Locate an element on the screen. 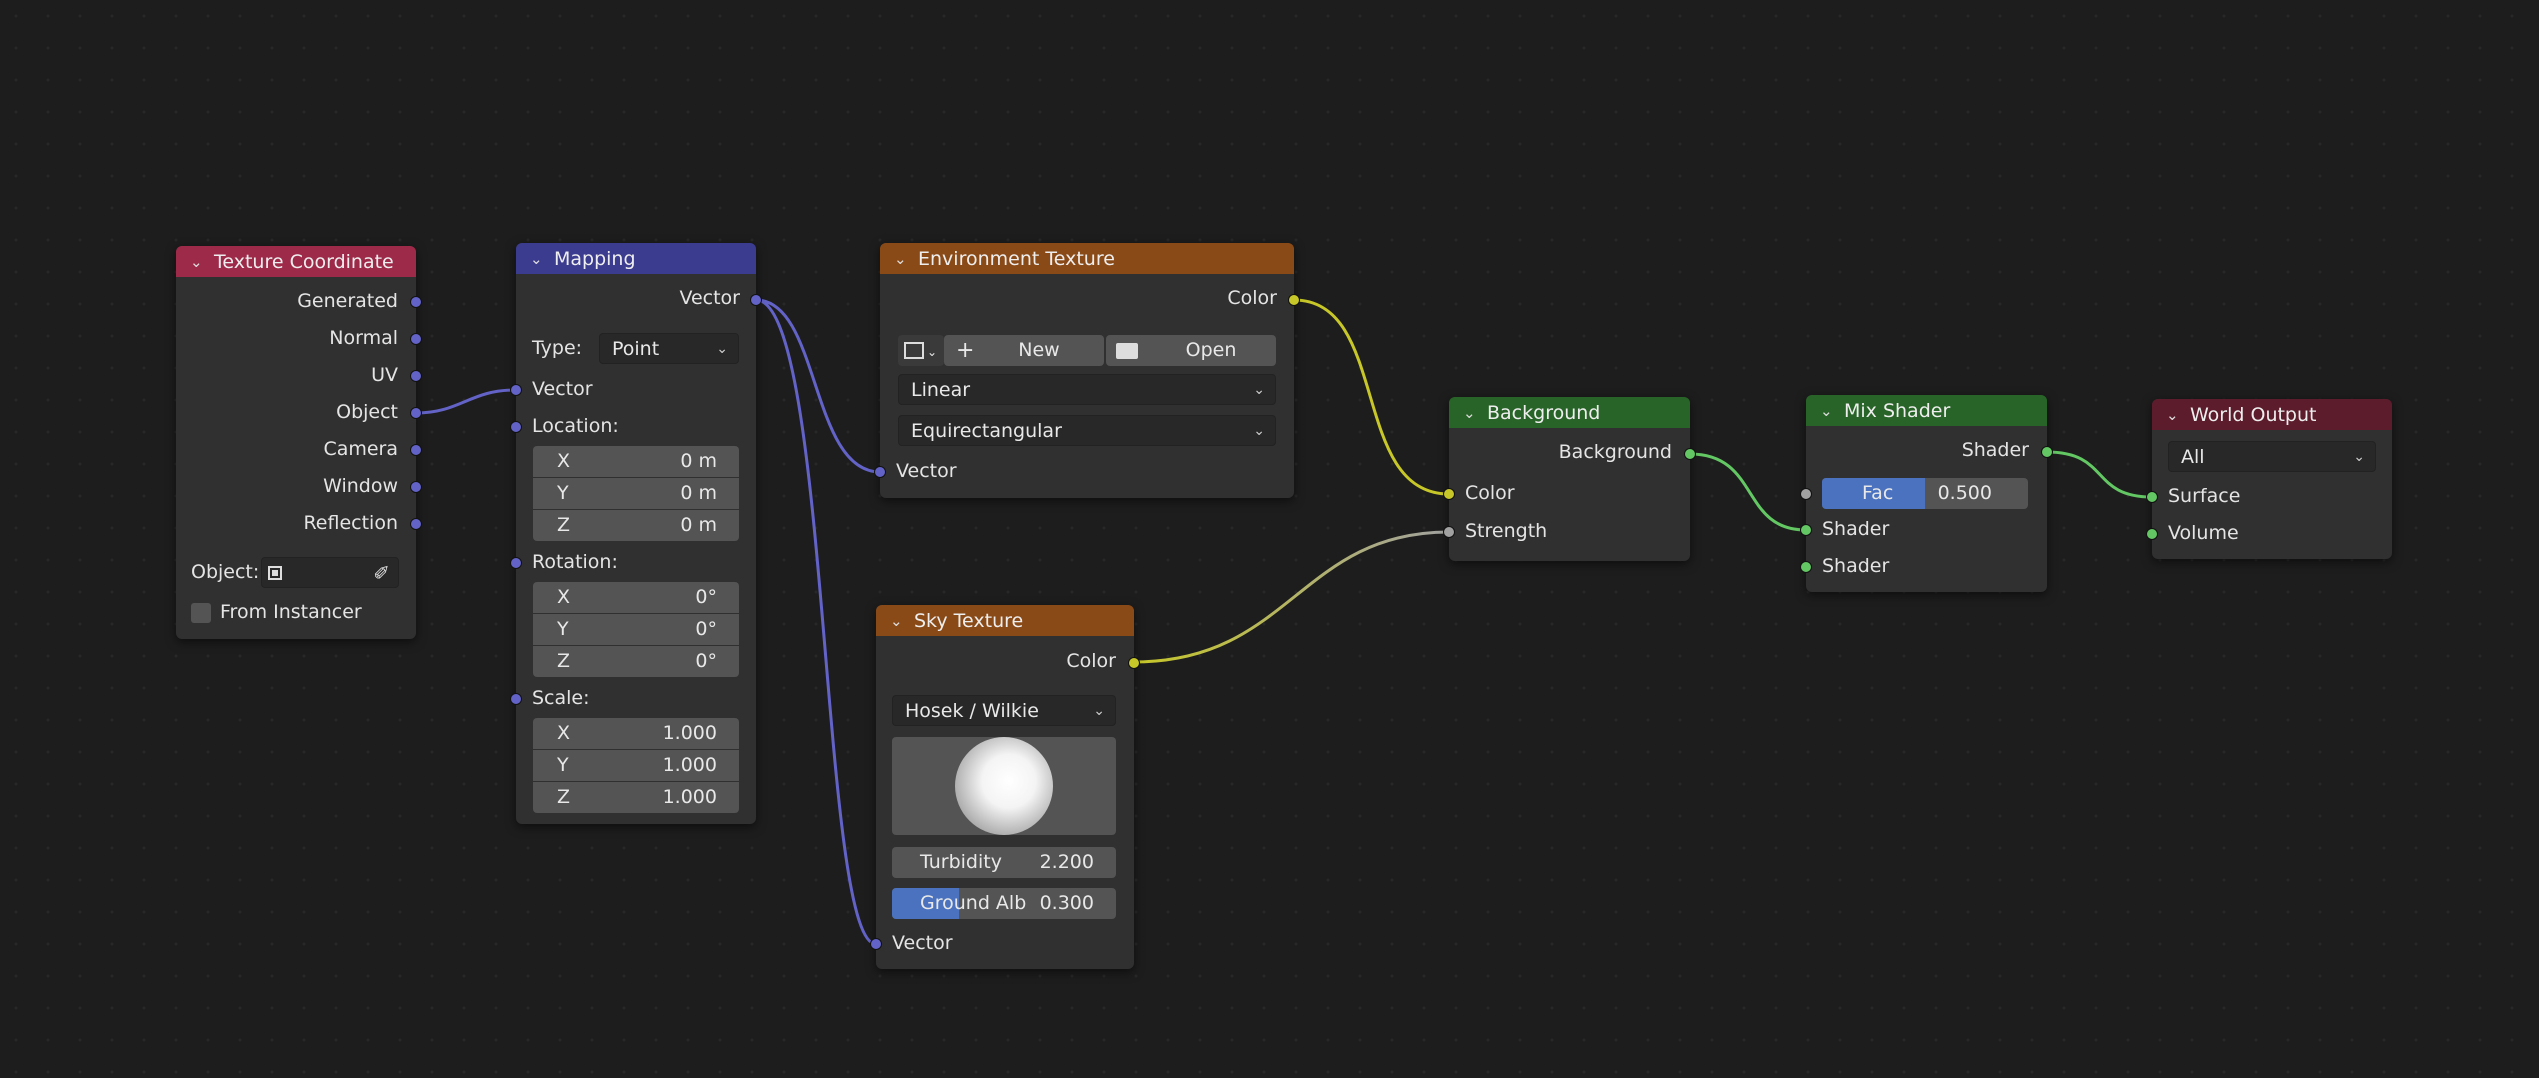 This screenshot has height=1078, width=2539. eyedropper-icon: ✐ is located at coordinates (381, 573).